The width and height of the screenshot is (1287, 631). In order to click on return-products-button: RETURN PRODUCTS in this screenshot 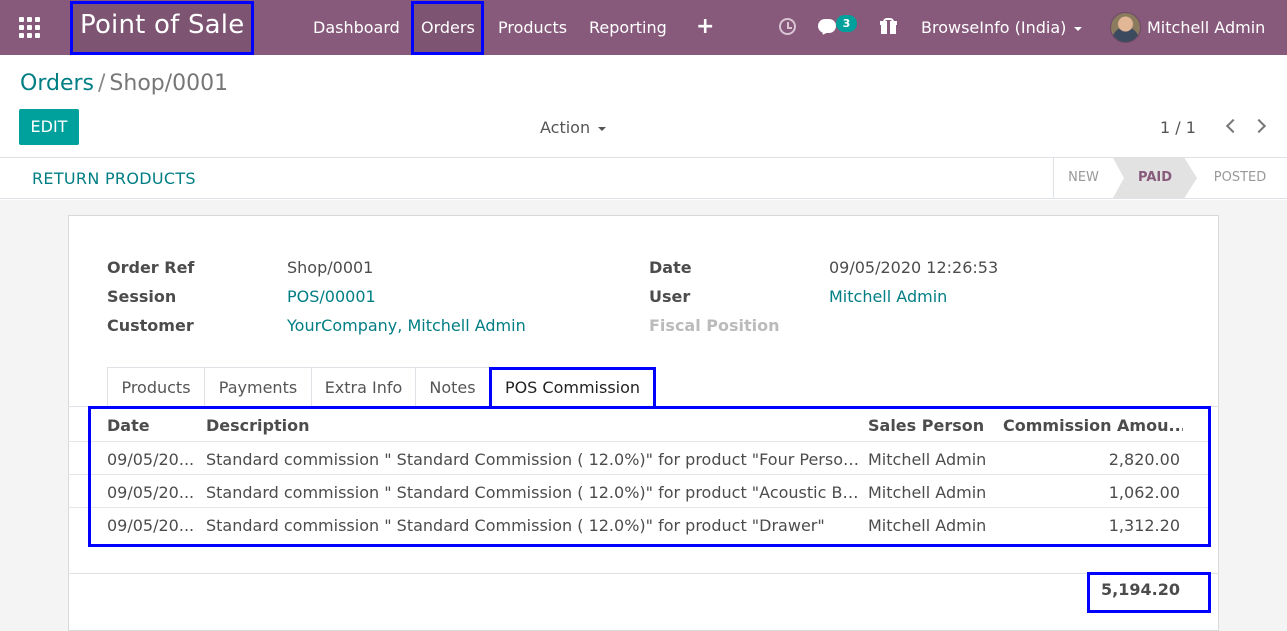, I will do `click(114, 178)`.